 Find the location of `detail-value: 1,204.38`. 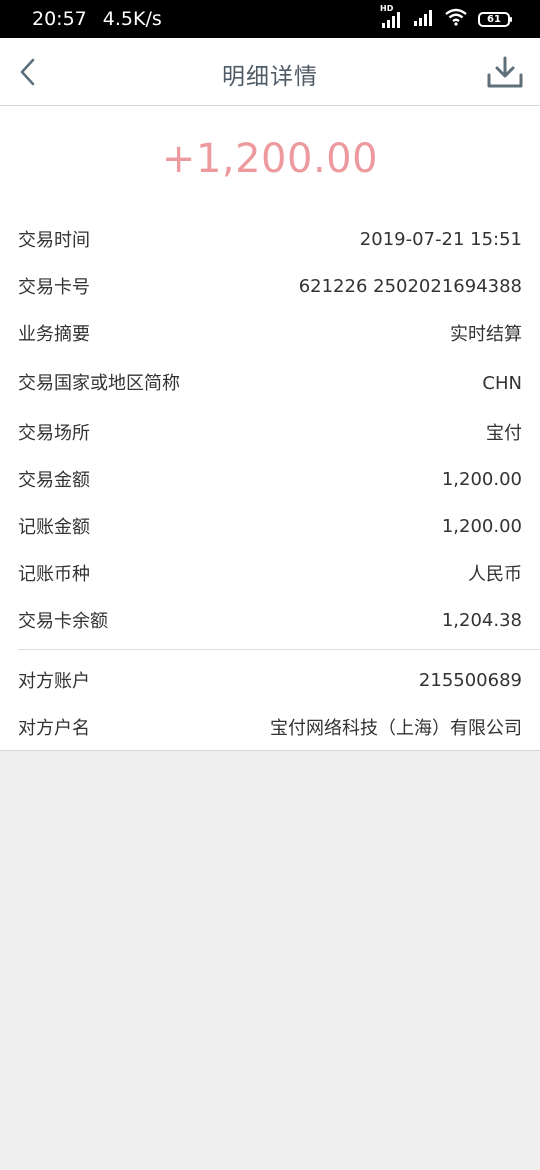

detail-value: 1,204.38 is located at coordinates (481, 620).